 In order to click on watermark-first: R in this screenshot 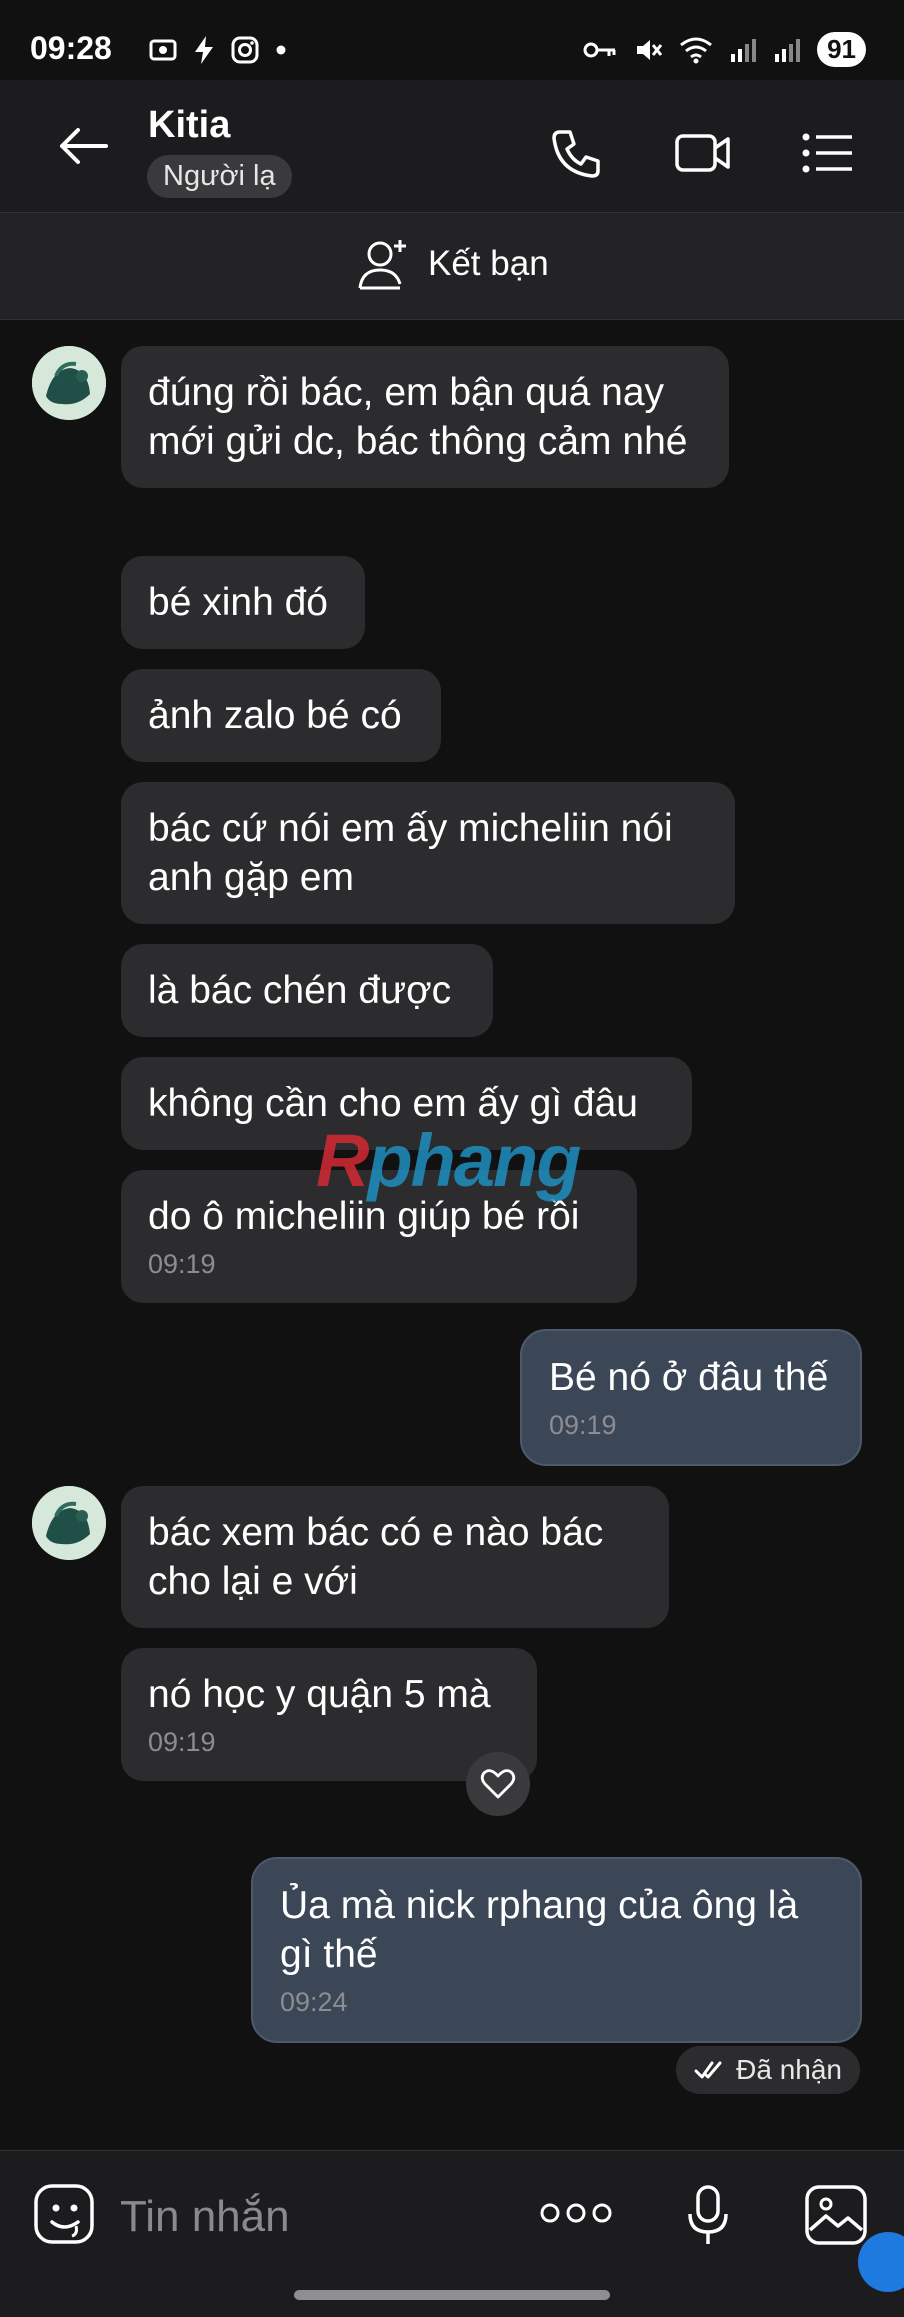, I will do `click(342, 1160)`.